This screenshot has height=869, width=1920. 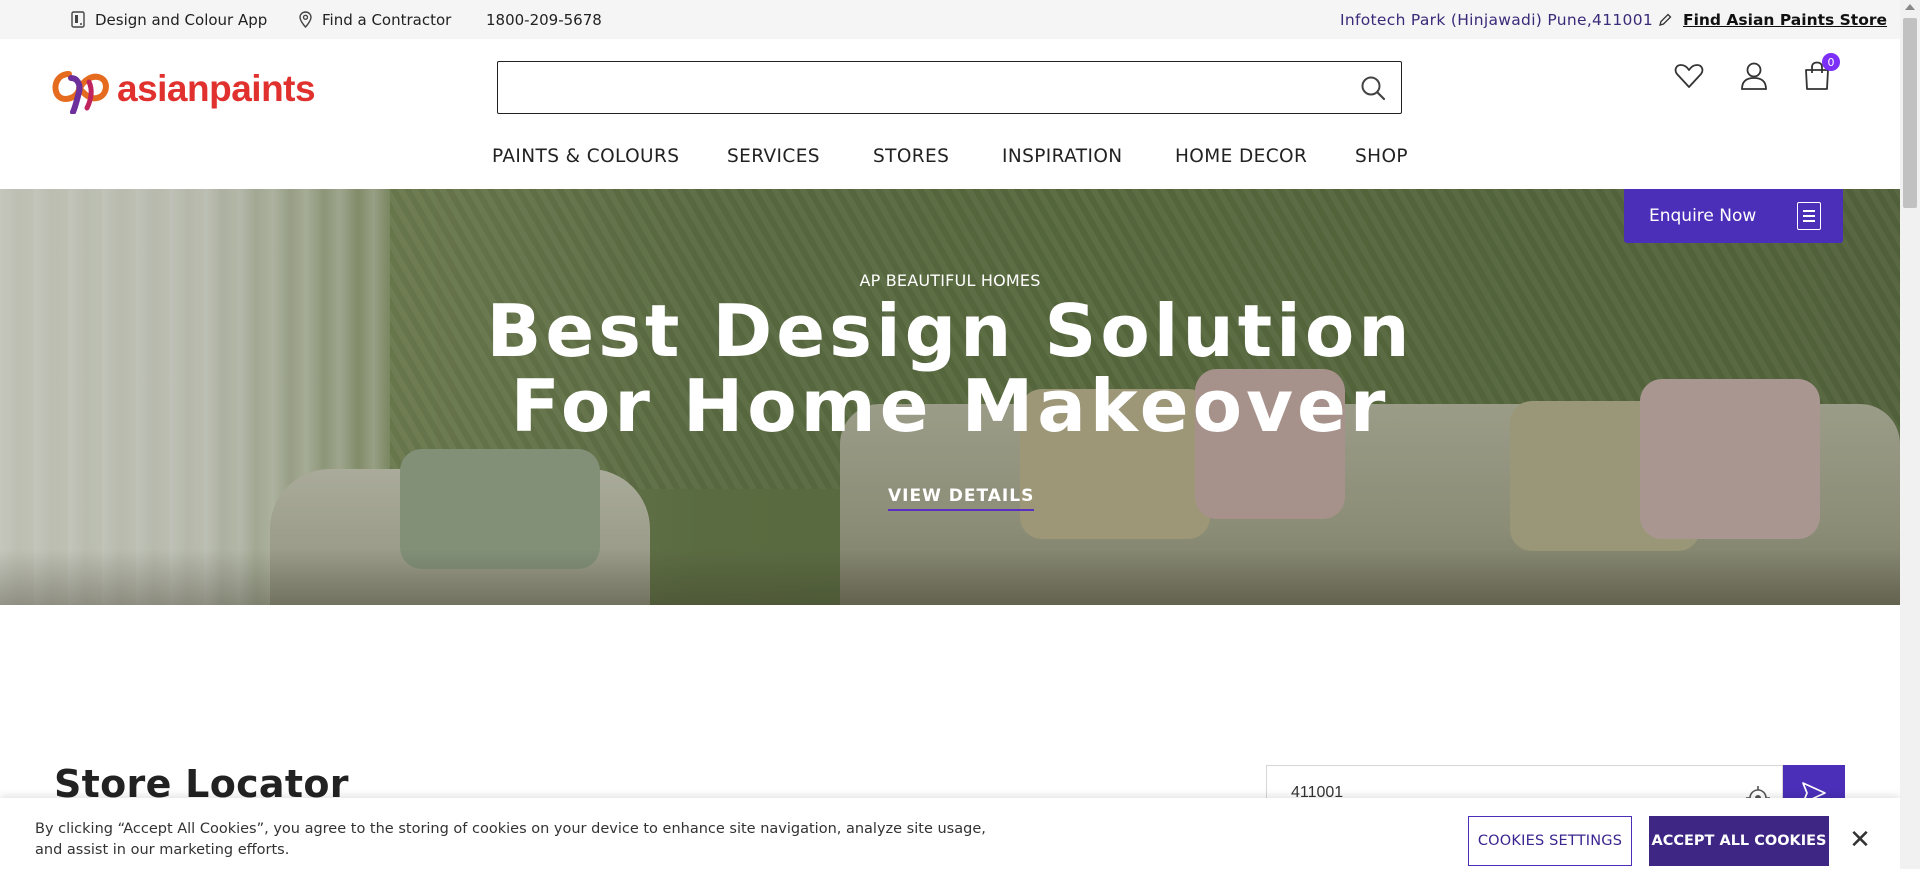 I want to click on enquire-now-button: Enquire Now, so click(x=1733, y=216).